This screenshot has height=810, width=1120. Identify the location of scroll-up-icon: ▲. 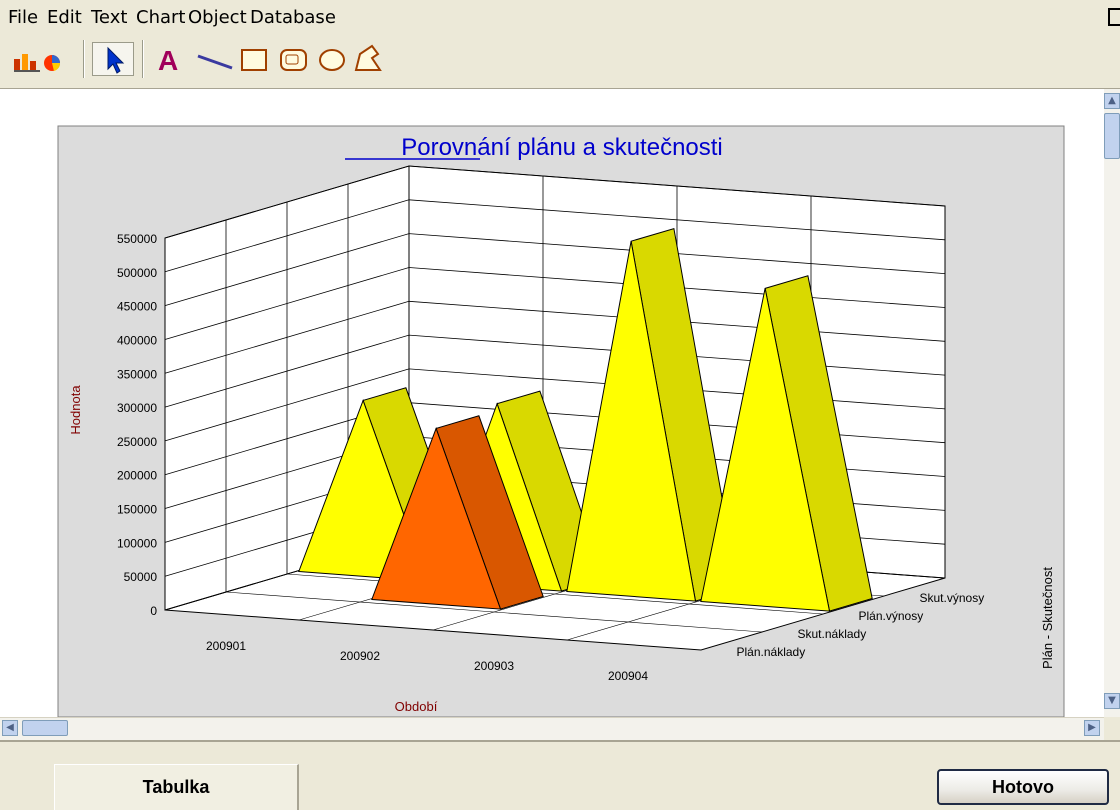
(1112, 101).